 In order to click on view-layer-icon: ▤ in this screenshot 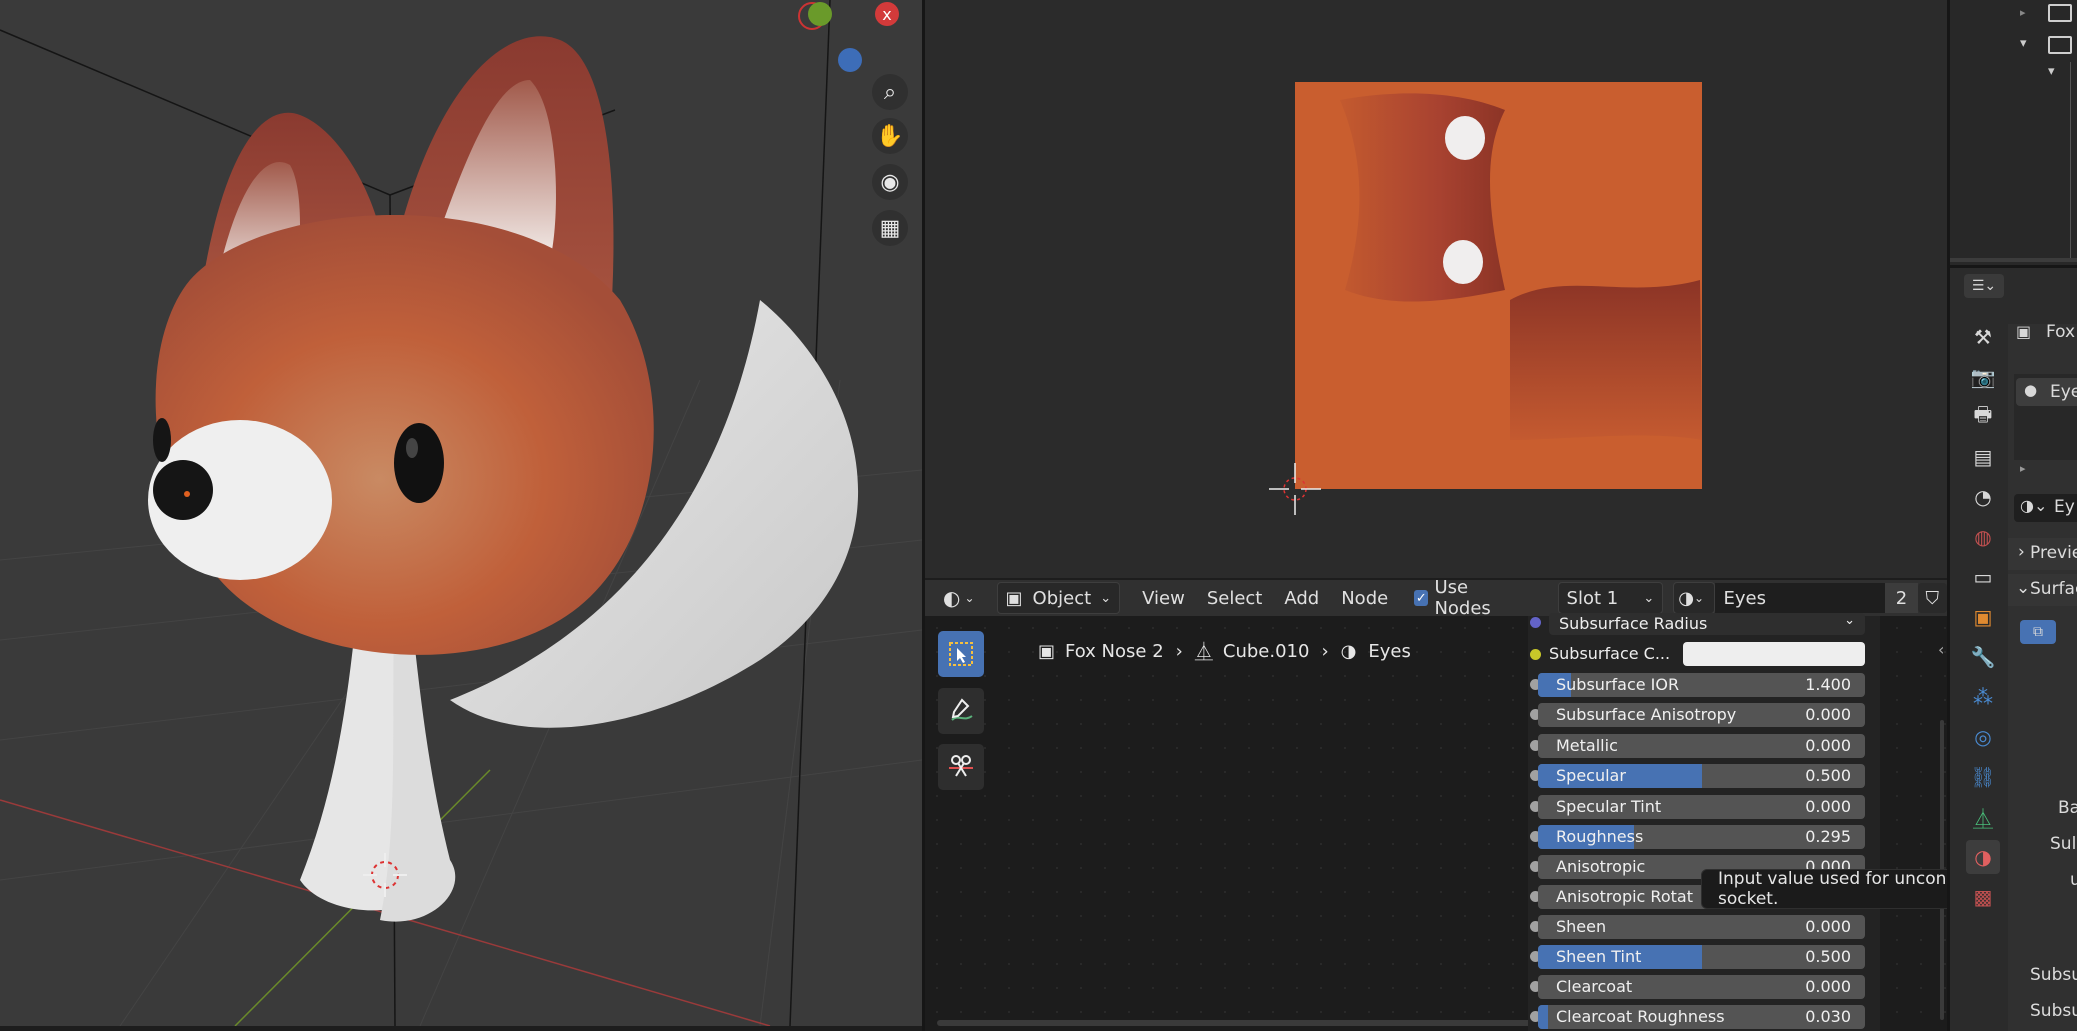, I will do `click(1983, 457)`.